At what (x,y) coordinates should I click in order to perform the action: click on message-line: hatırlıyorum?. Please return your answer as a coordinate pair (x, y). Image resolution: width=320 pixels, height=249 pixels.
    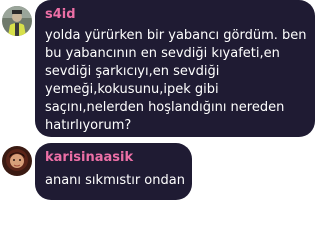
    Looking at the image, I should click on (88, 125).